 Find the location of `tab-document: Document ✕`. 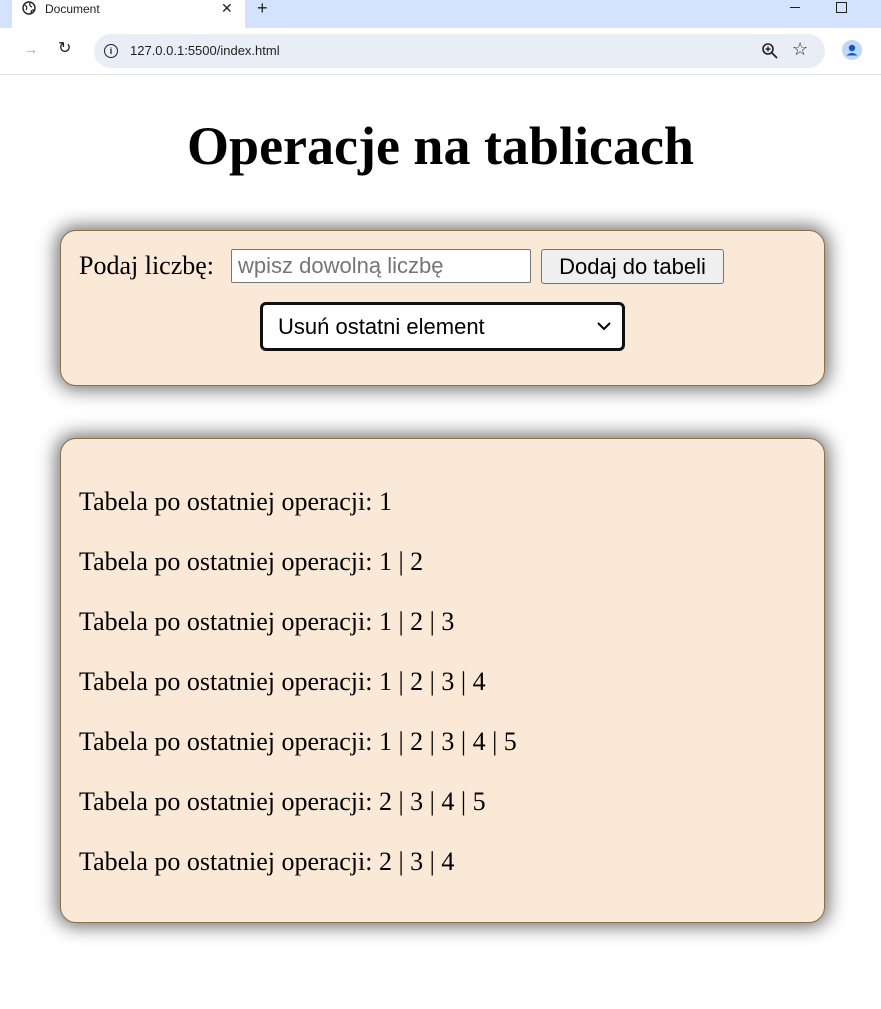

tab-document: Document ✕ is located at coordinates (128, 14).